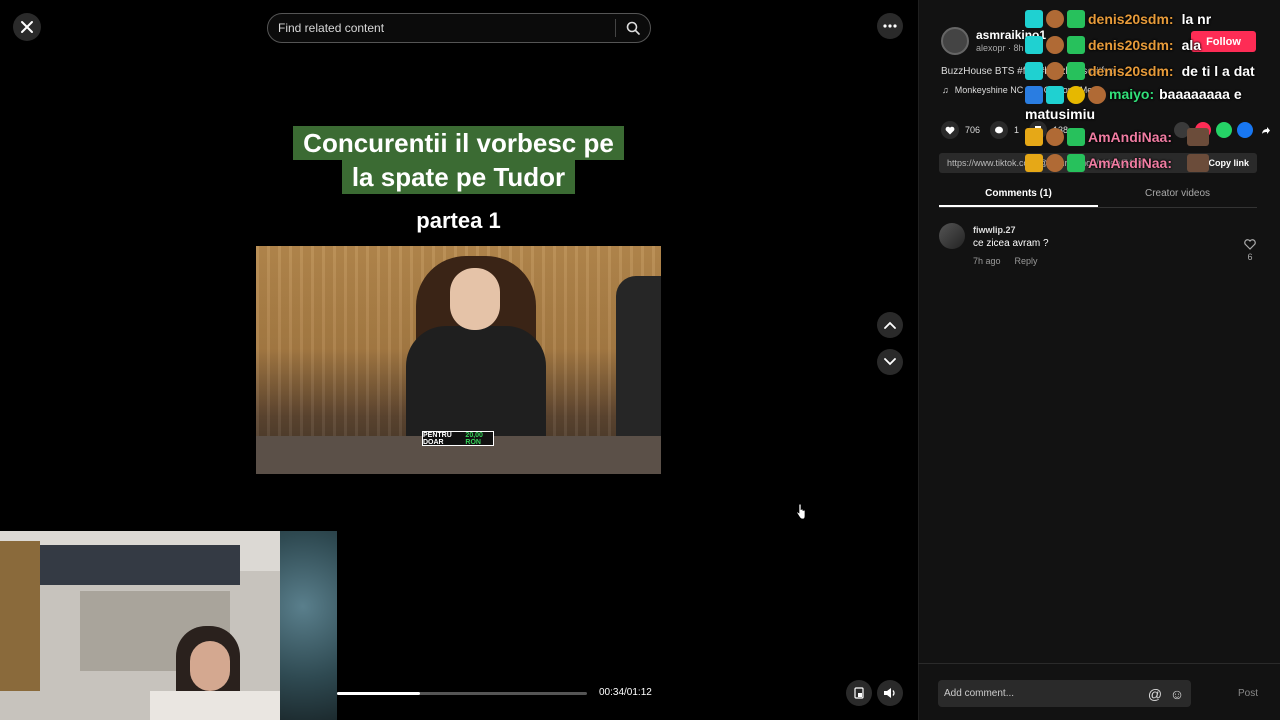 Image resolution: width=1280 pixels, height=720 pixels. I want to click on chat-text: ala, so click(1191, 45).